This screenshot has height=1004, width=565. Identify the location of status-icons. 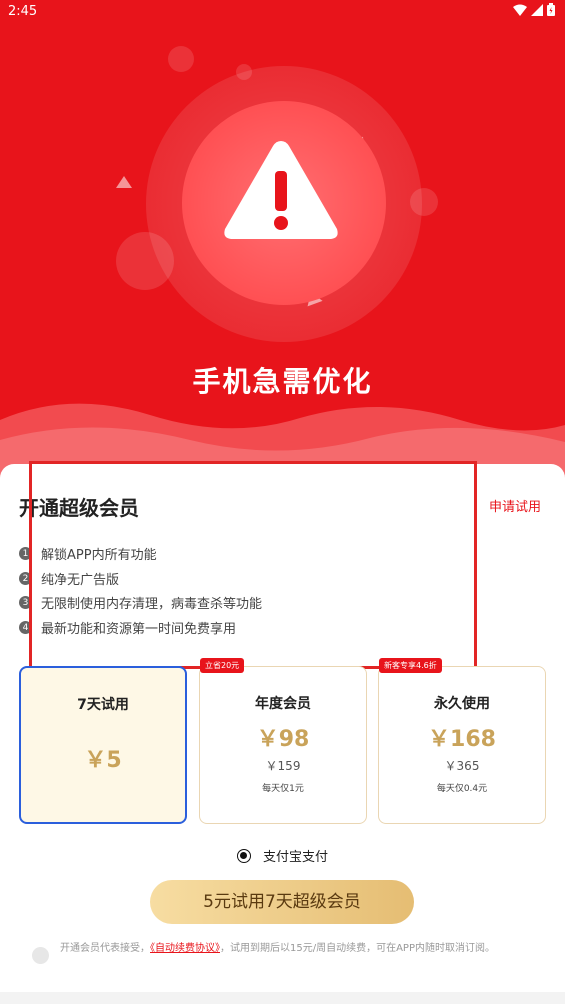
(534, 9).